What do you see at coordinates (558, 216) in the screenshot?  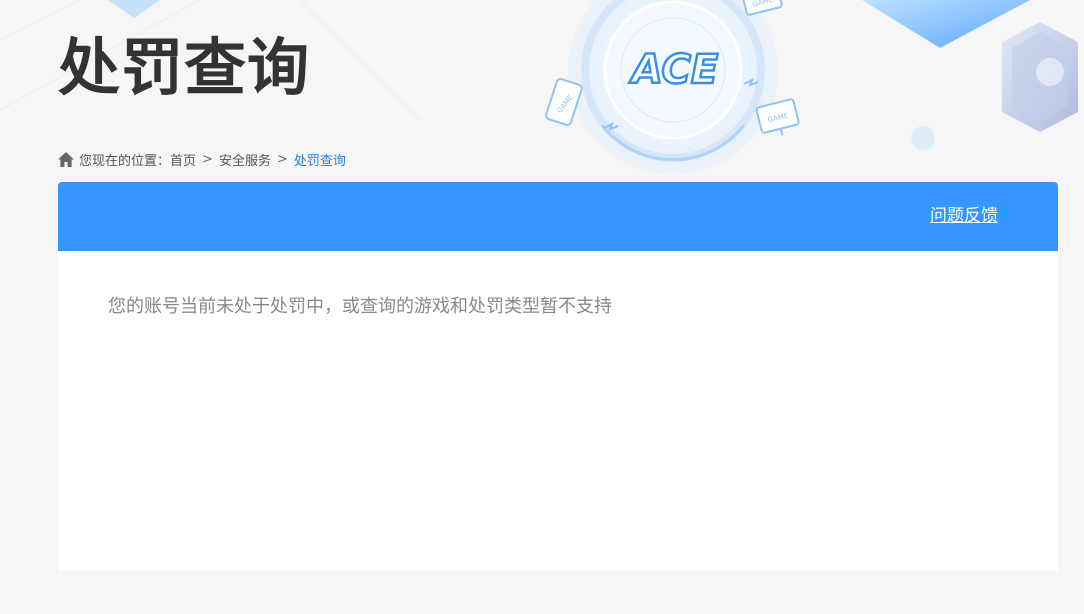 I see `panel-header: 问题反馈` at bounding box center [558, 216].